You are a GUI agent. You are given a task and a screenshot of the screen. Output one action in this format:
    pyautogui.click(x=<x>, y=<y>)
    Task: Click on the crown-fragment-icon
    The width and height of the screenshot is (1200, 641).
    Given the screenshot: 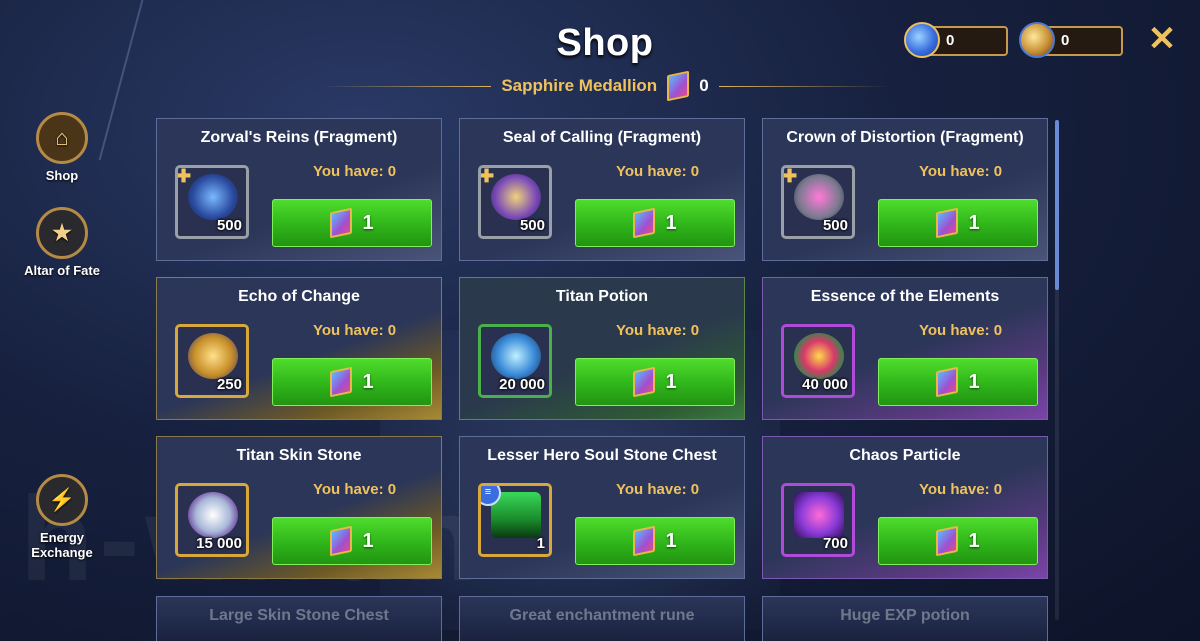 What is the action you would take?
    pyautogui.click(x=819, y=197)
    